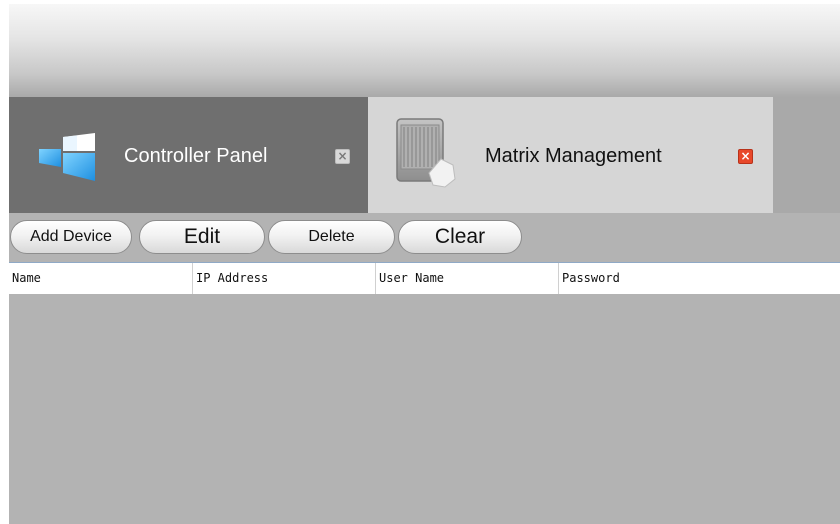  What do you see at coordinates (467, 278) in the screenshot?
I see `column-header-user-name: User Name` at bounding box center [467, 278].